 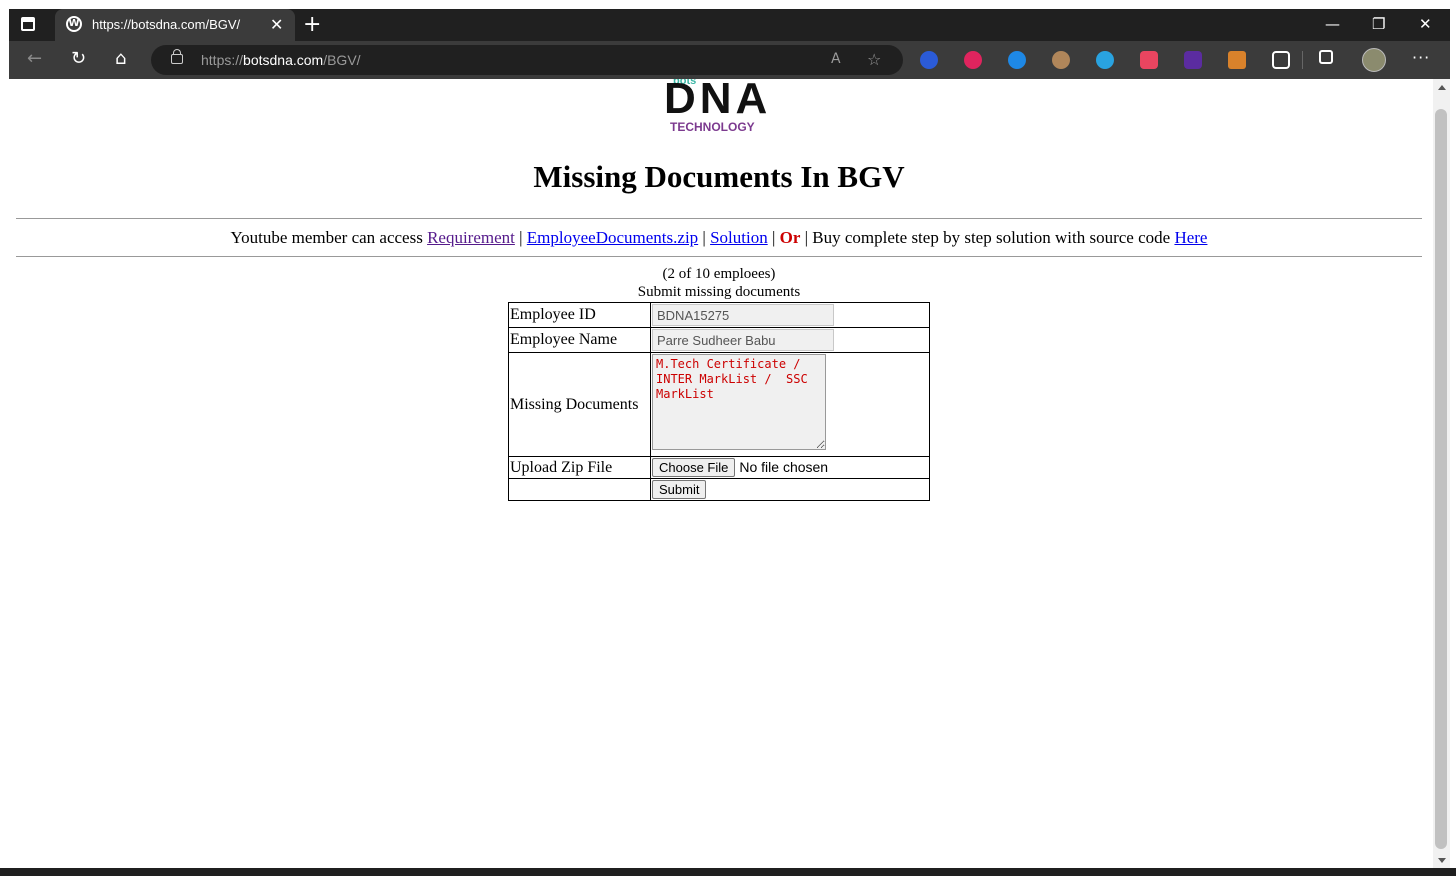 What do you see at coordinates (718, 101) in the screenshot?
I see `logo-dna-text: DNA` at bounding box center [718, 101].